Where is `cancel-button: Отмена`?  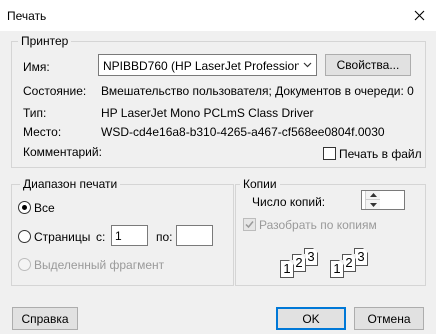
cancel-button: Отмена is located at coordinates (389, 318).